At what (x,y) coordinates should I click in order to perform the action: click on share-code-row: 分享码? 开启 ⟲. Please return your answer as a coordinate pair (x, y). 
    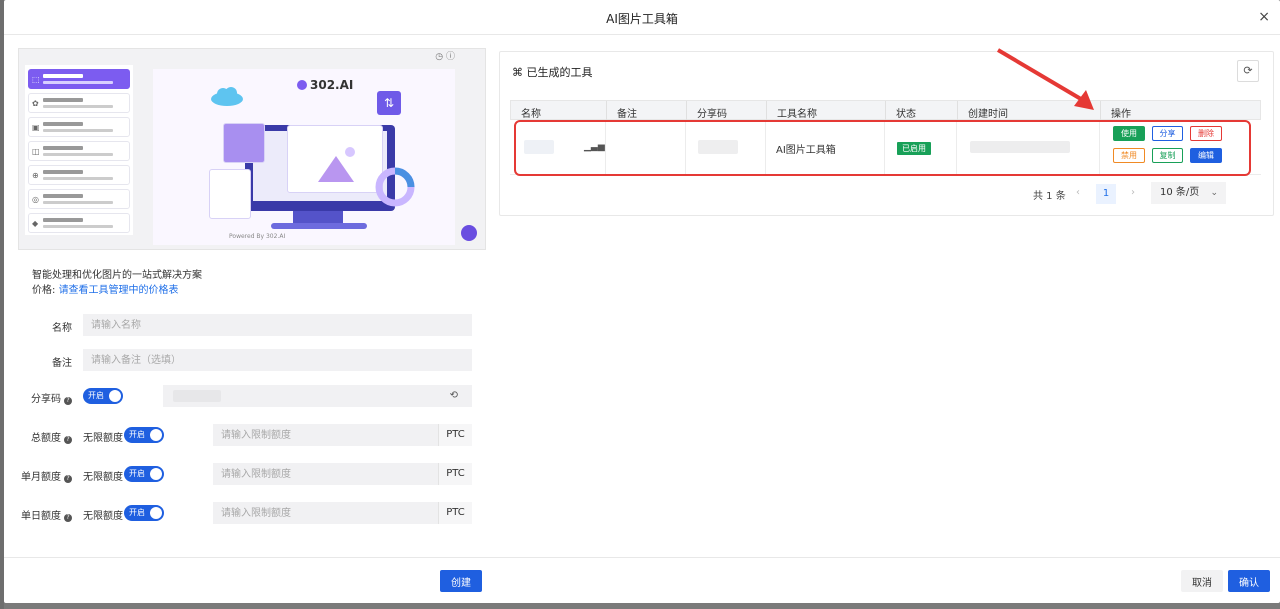
    Looking at the image, I should click on (253, 396).